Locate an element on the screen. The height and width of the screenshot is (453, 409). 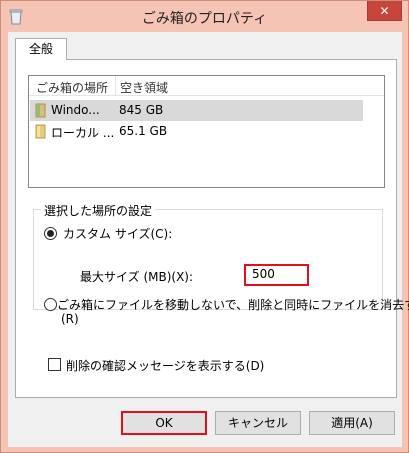
max-size-label: 最大サイズ (MB)(X): is located at coordinates (137, 277).